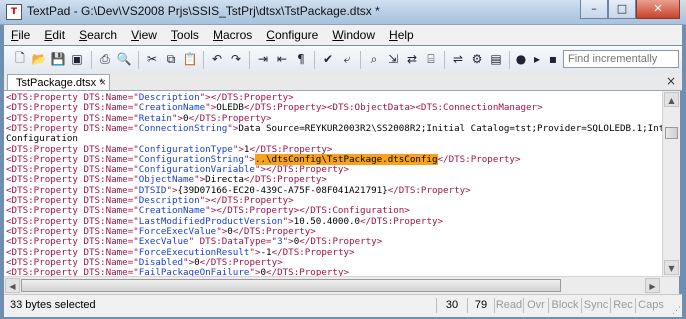 The height and width of the screenshot is (319, 686). What do you see at coordinates (147, 35) in the screenshot?
I see `menu-view-label: iew` at bounding box center [147, 35].